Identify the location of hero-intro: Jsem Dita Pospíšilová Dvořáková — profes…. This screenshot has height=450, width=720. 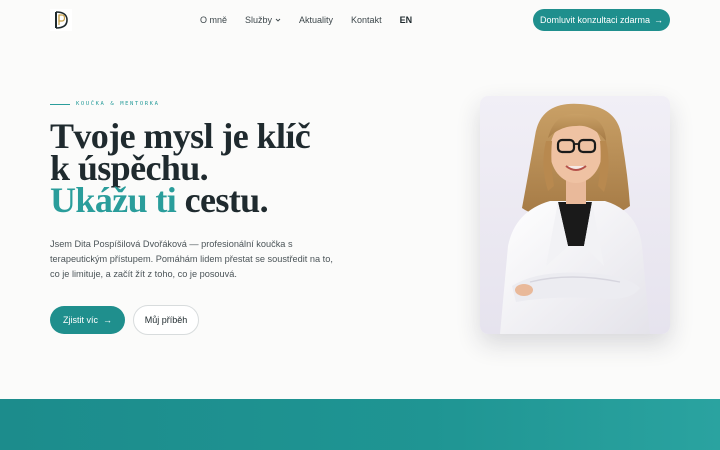
(191, 259).